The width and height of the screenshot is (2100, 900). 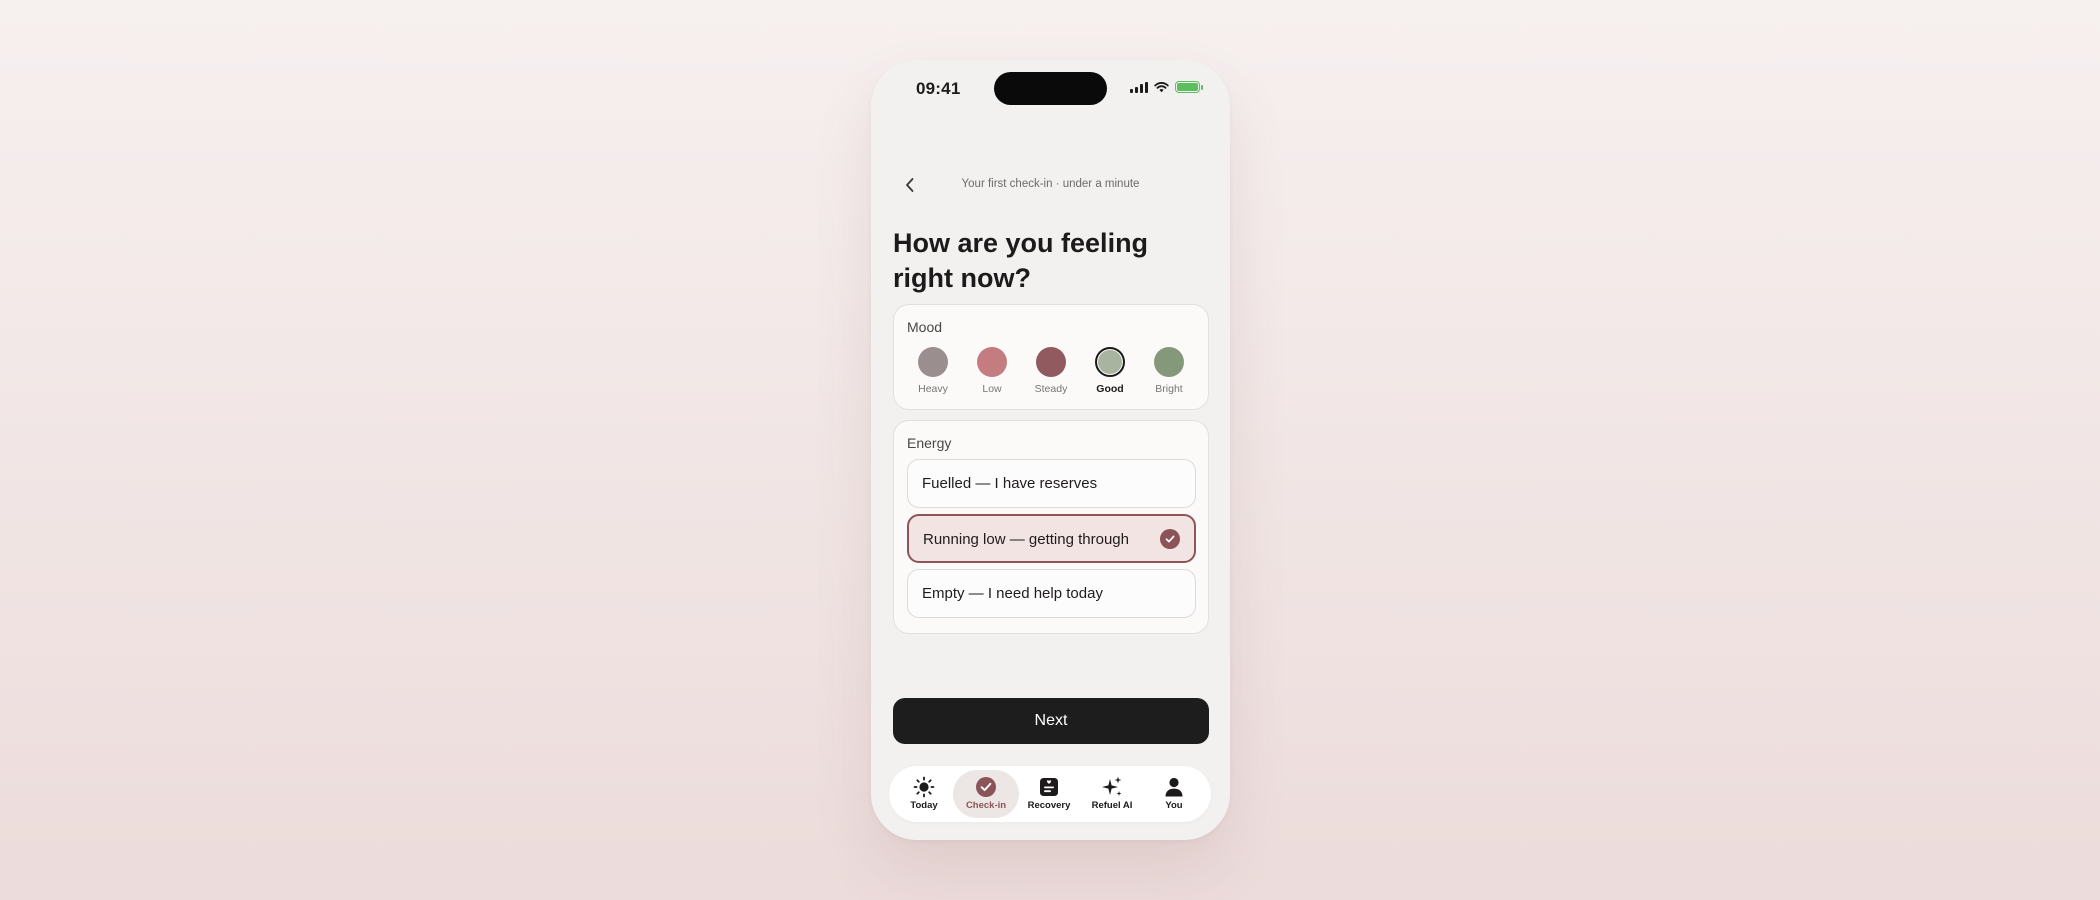 What do you see at coordinates (1110, 389) in the screenshot?
I see `mood-option-label: Good` at bounding box center [1110, 389].